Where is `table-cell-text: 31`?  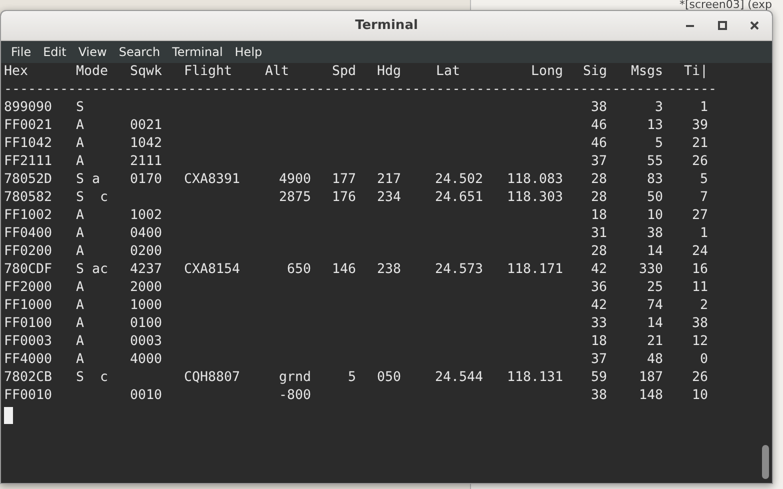 table-cell-text: 31 is located at coordinates (598, 234).